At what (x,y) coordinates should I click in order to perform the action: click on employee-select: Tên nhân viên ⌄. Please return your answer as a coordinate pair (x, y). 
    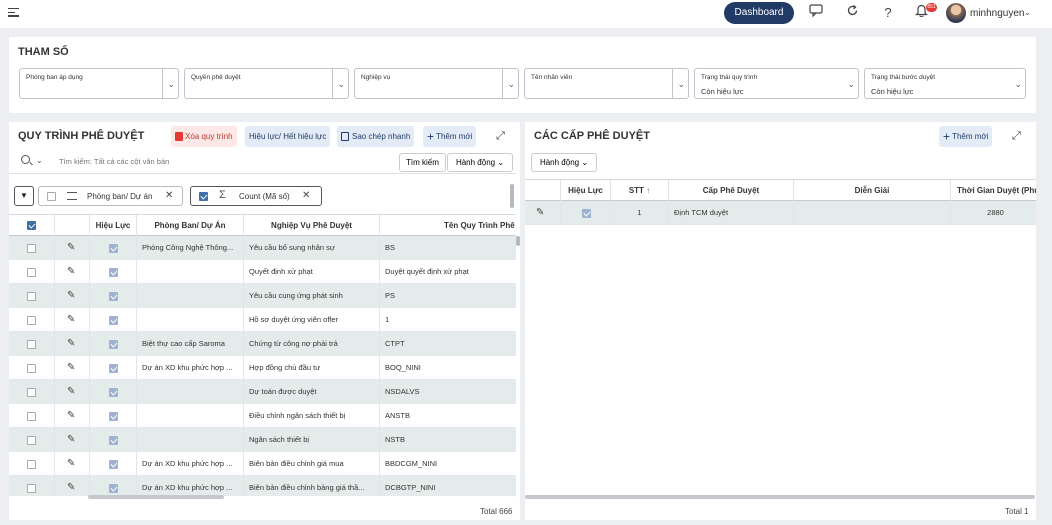
    Looking at the image, I should click on (606, 83).